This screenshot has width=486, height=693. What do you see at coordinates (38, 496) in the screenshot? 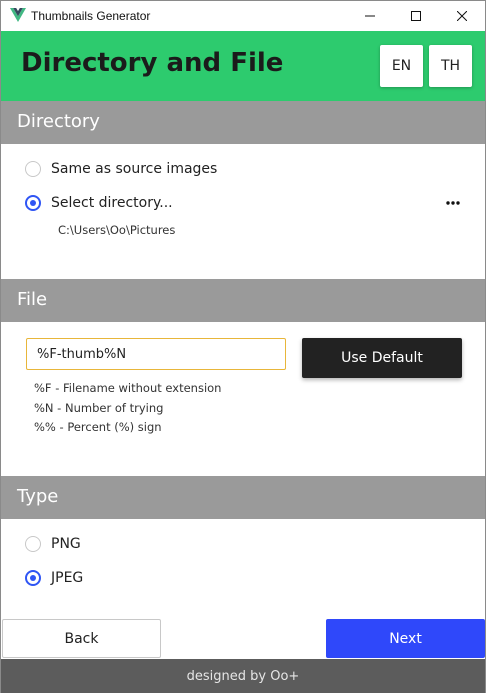
I see `type-section-title: Type` at bounding box center [38, 496].